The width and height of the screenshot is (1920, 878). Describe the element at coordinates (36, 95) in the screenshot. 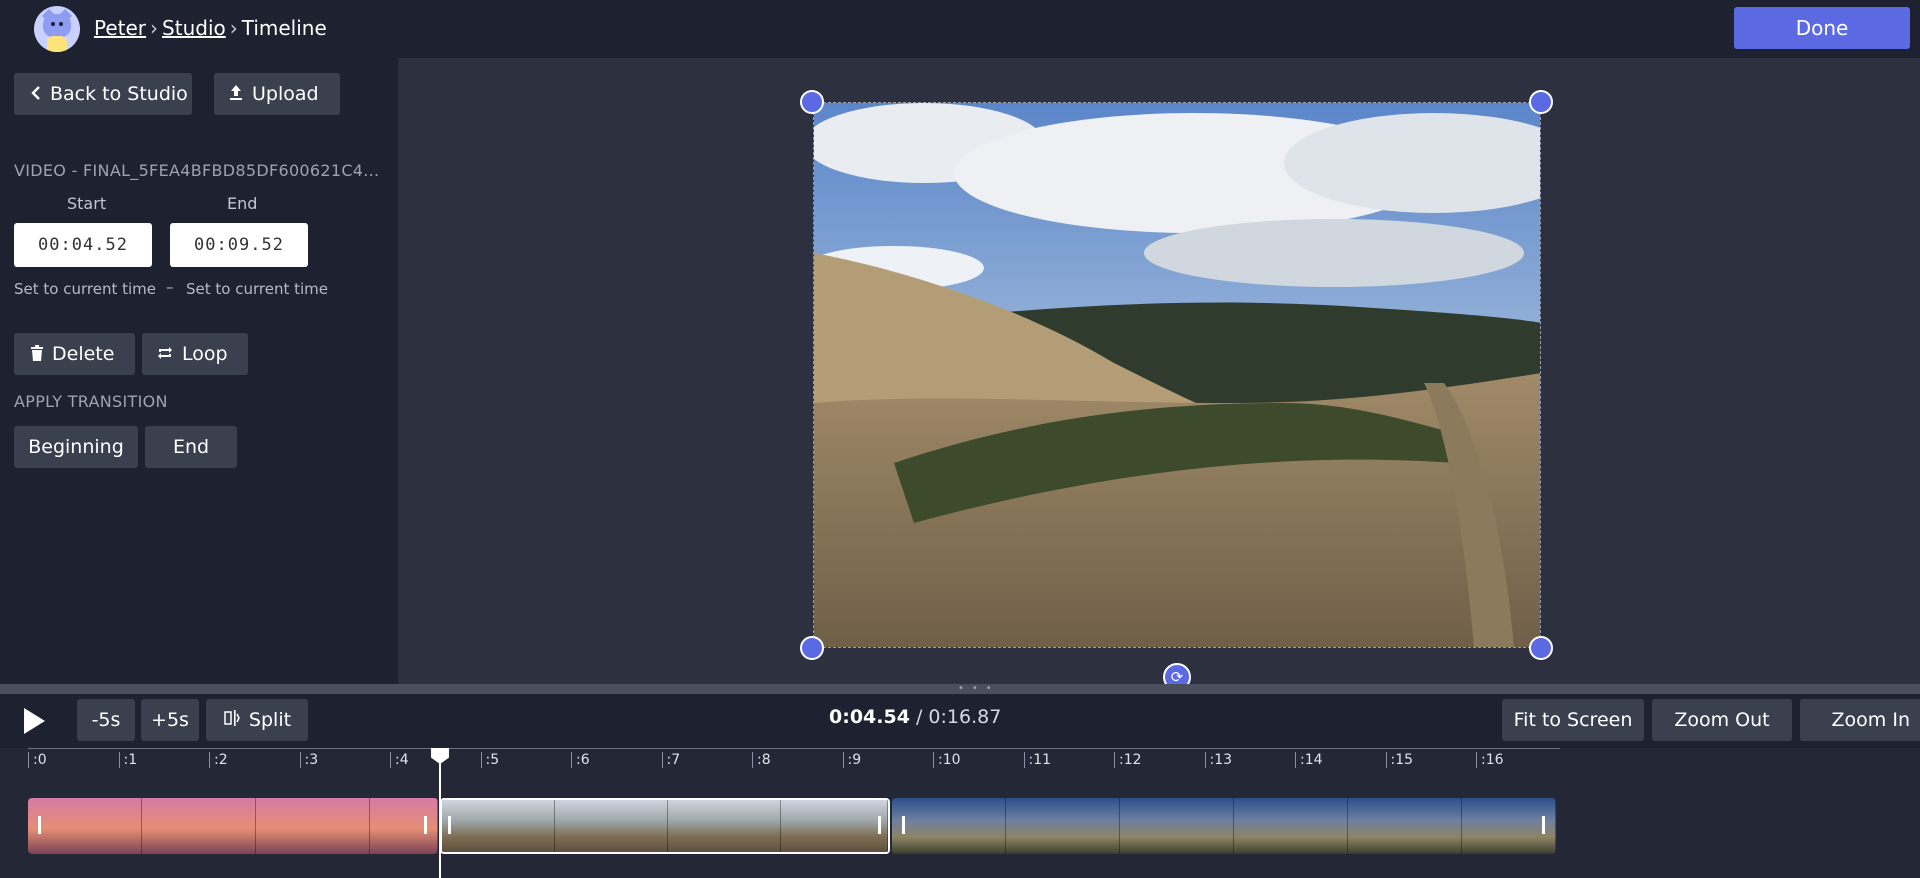

I see `chevron-left-icon` at that location.